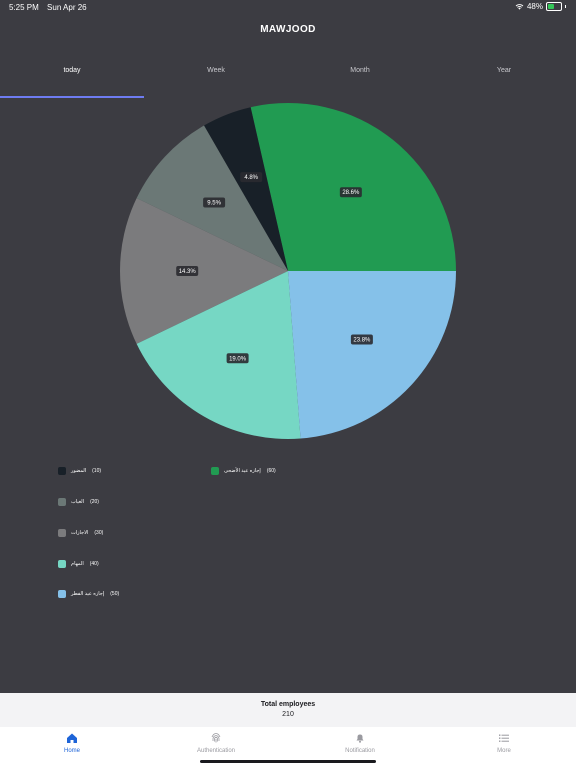  I want to click on battery-fill, so click(551, 6).